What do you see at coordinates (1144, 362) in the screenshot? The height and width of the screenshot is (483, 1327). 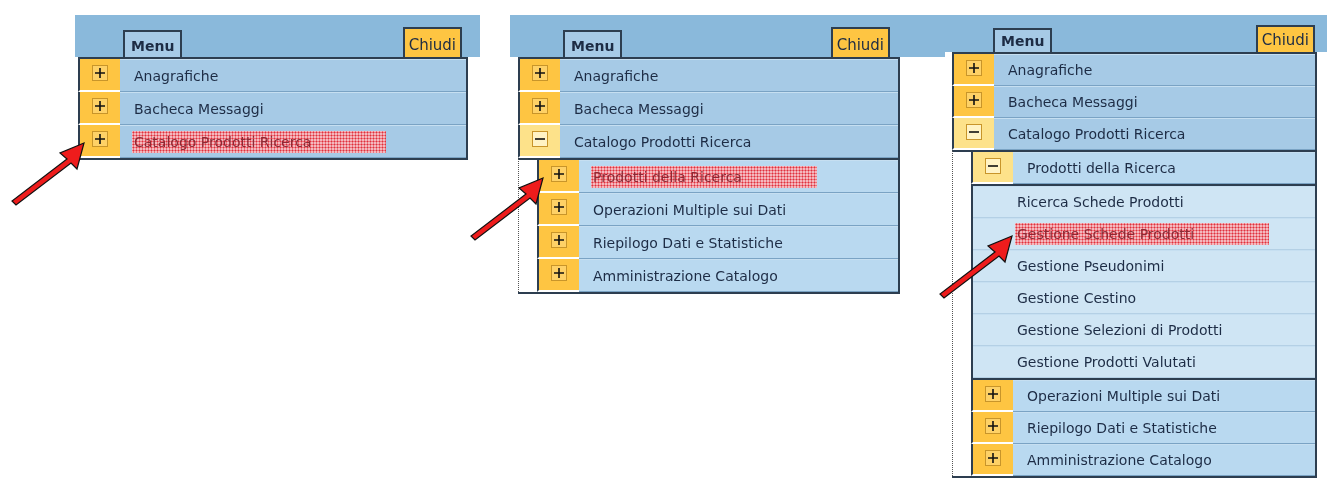 I see `menu-item: Gestione Prodotti Valutati` at bounding box center [1144, 362].